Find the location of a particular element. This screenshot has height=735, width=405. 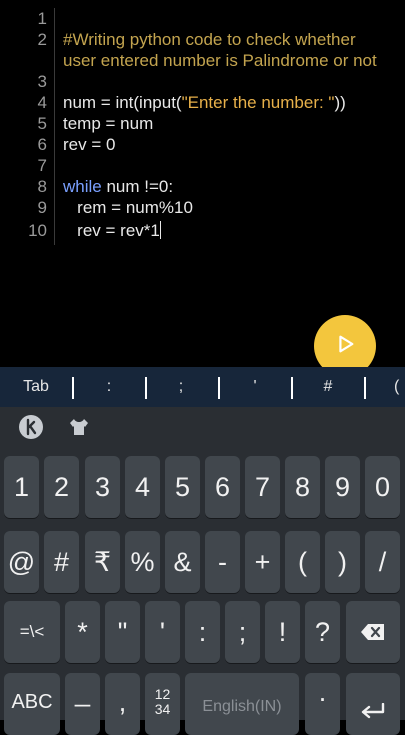

code-text: )) is located at coordinates (340, 102).